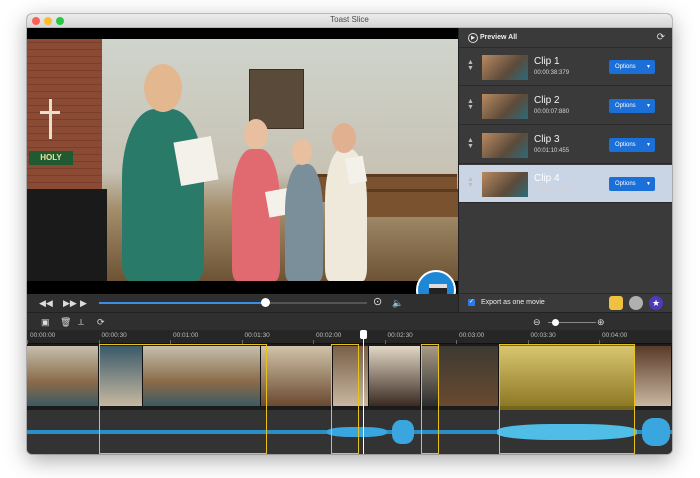 The image size is (700, 478). What do you see at coordinates (472, 335) in the screenshot?
I see `ruler-tick-label: 00:03:00` at bounding box center [472, 335].